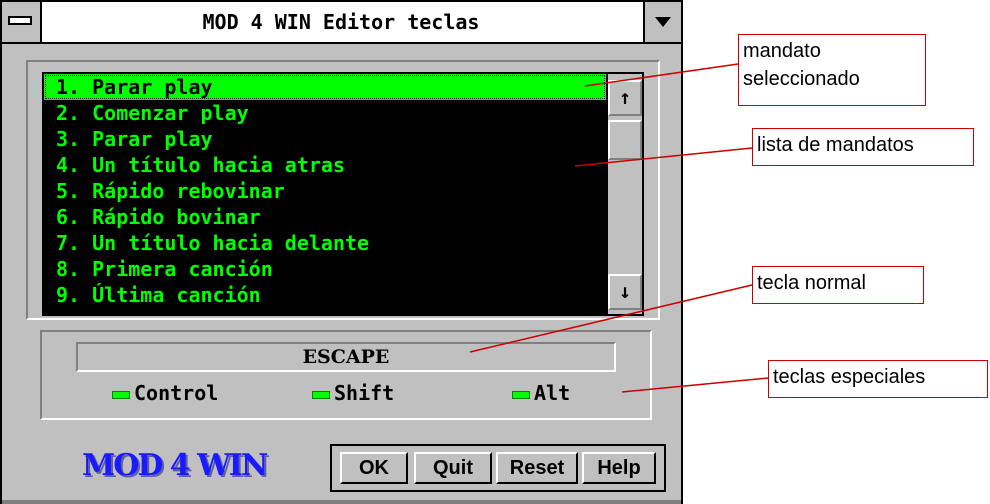  I want to click on minimize-button, so click(662, 22).